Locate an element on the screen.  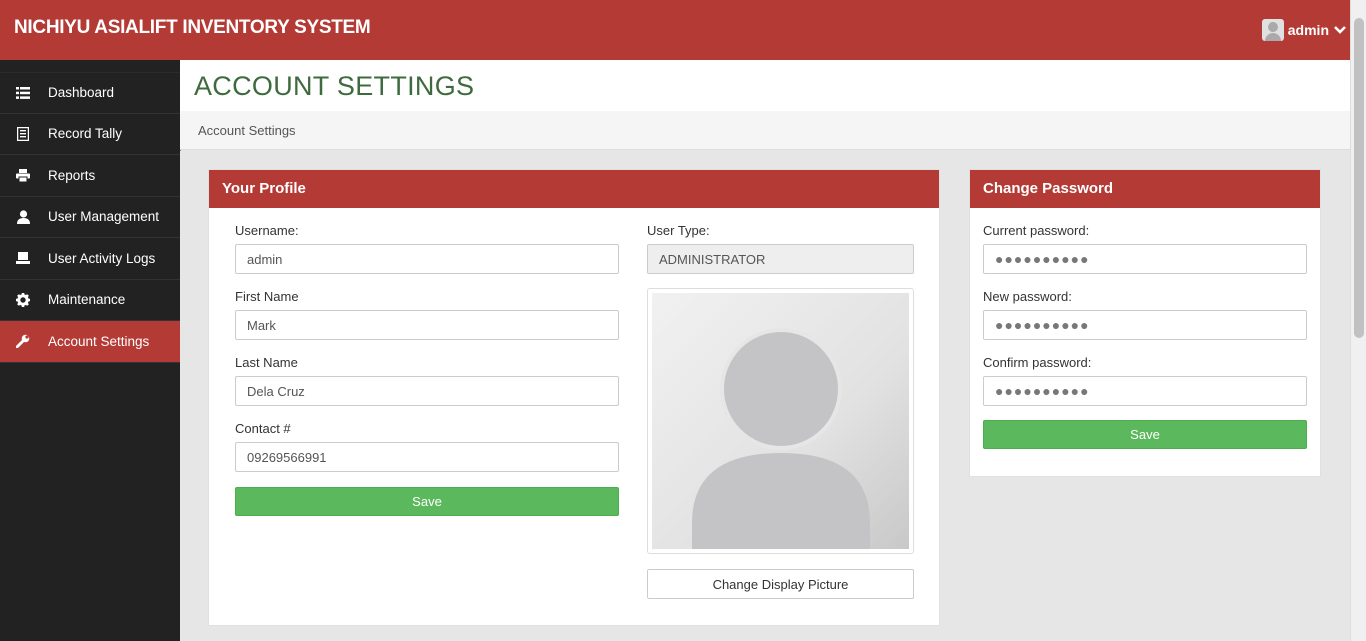
sidebar-item-label: Account Settings is located at coordinates (99, 341).